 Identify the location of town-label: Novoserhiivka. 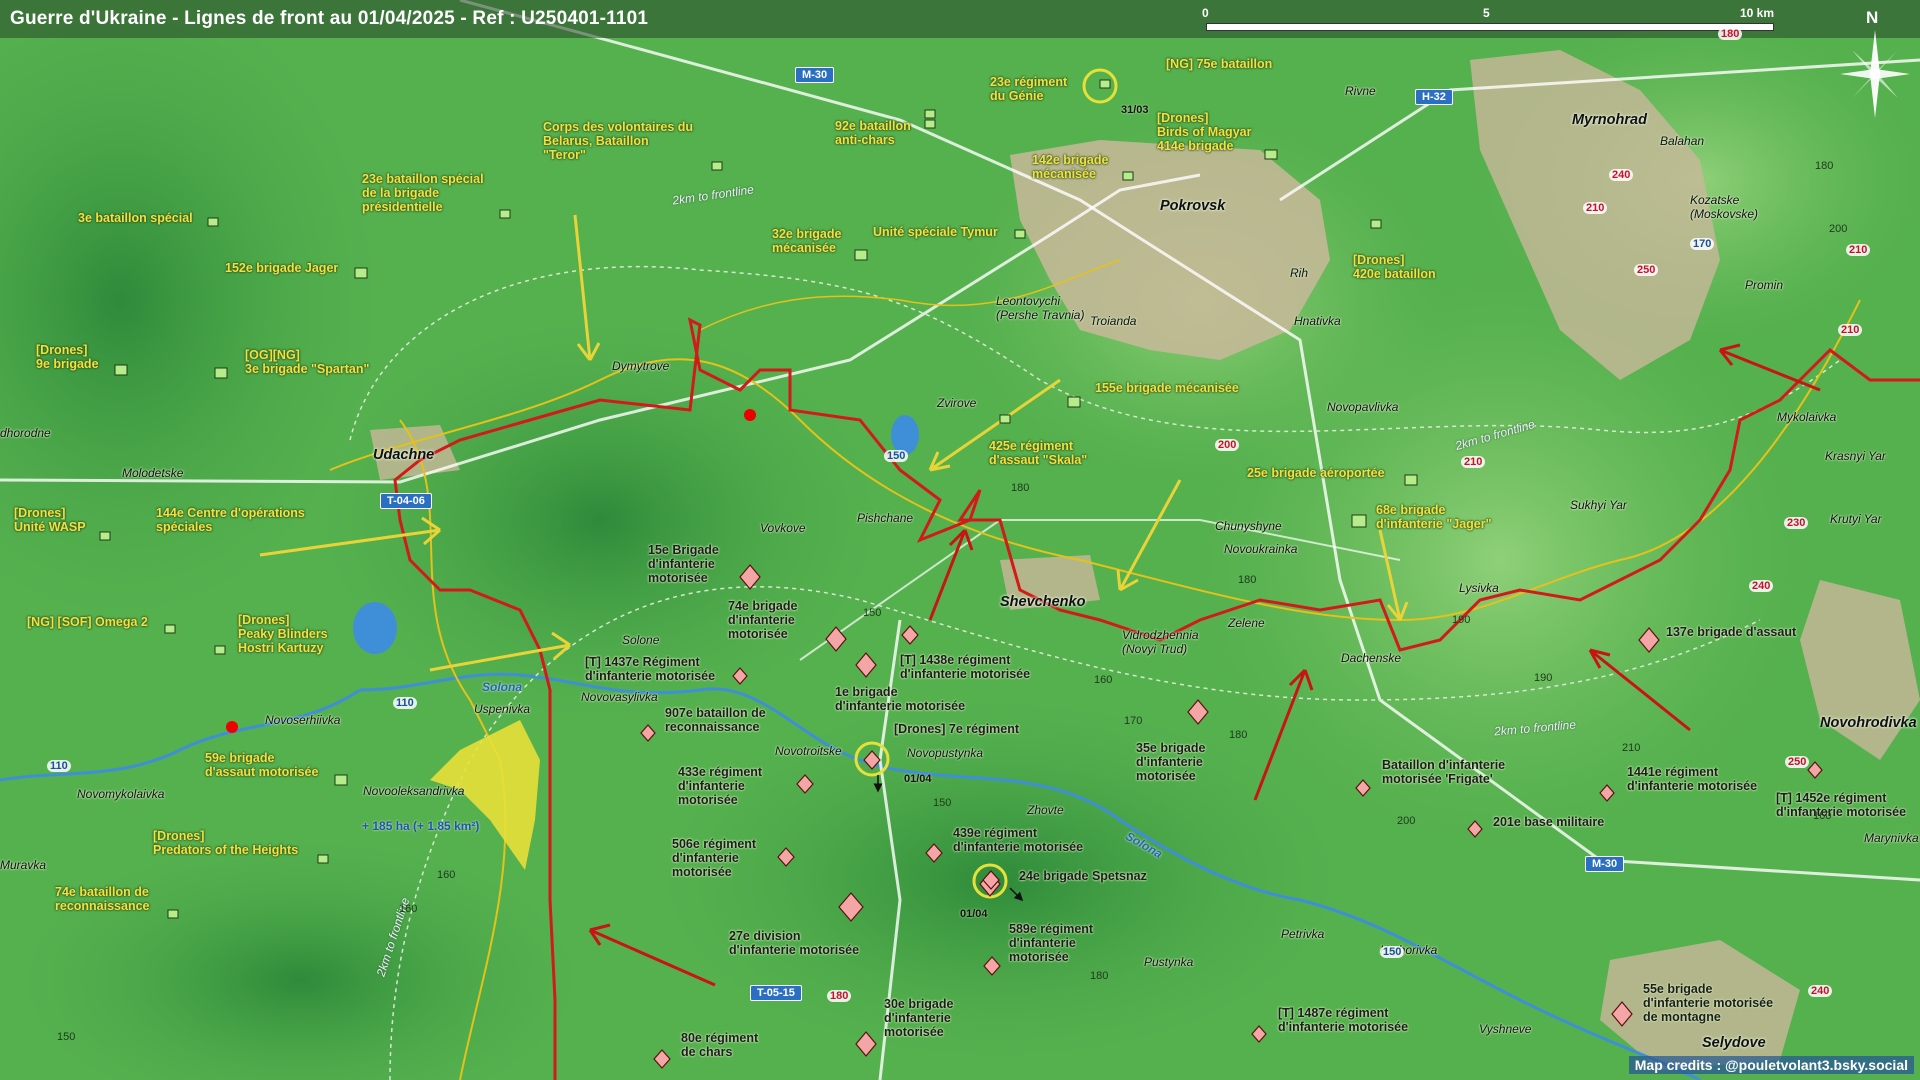
(303, 720).